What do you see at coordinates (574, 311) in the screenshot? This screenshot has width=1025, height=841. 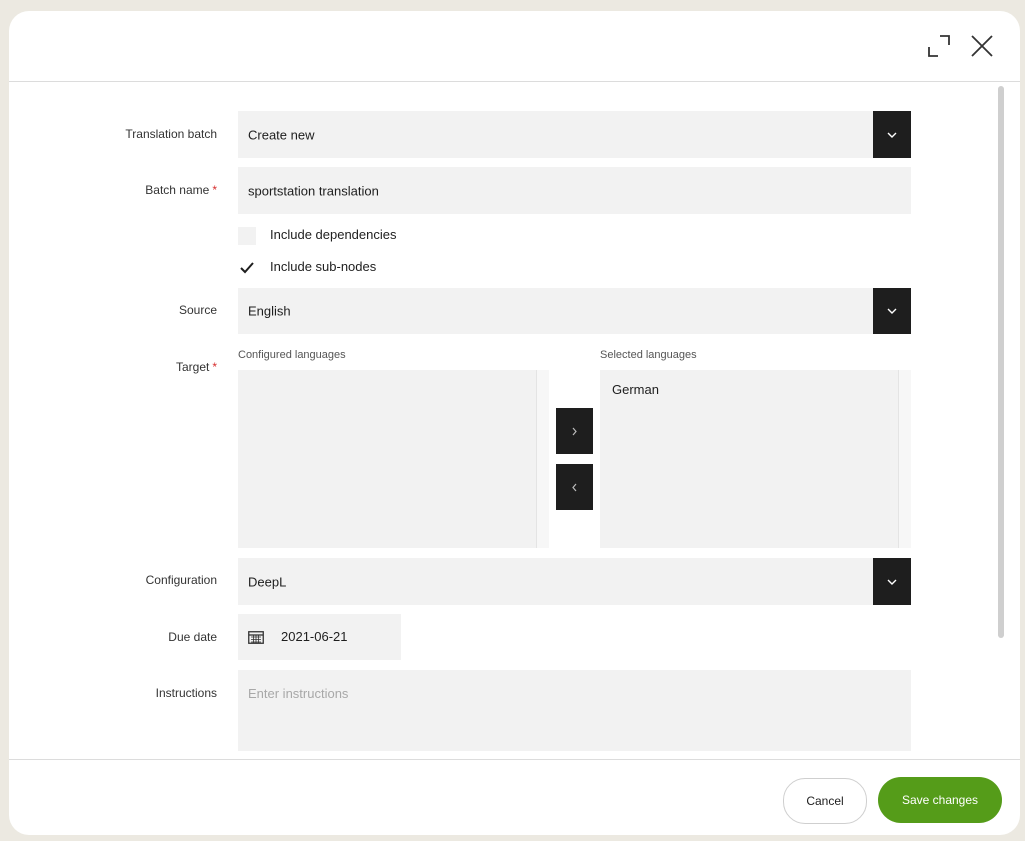 I see `source-select: English` at bounding box center [574, 311].